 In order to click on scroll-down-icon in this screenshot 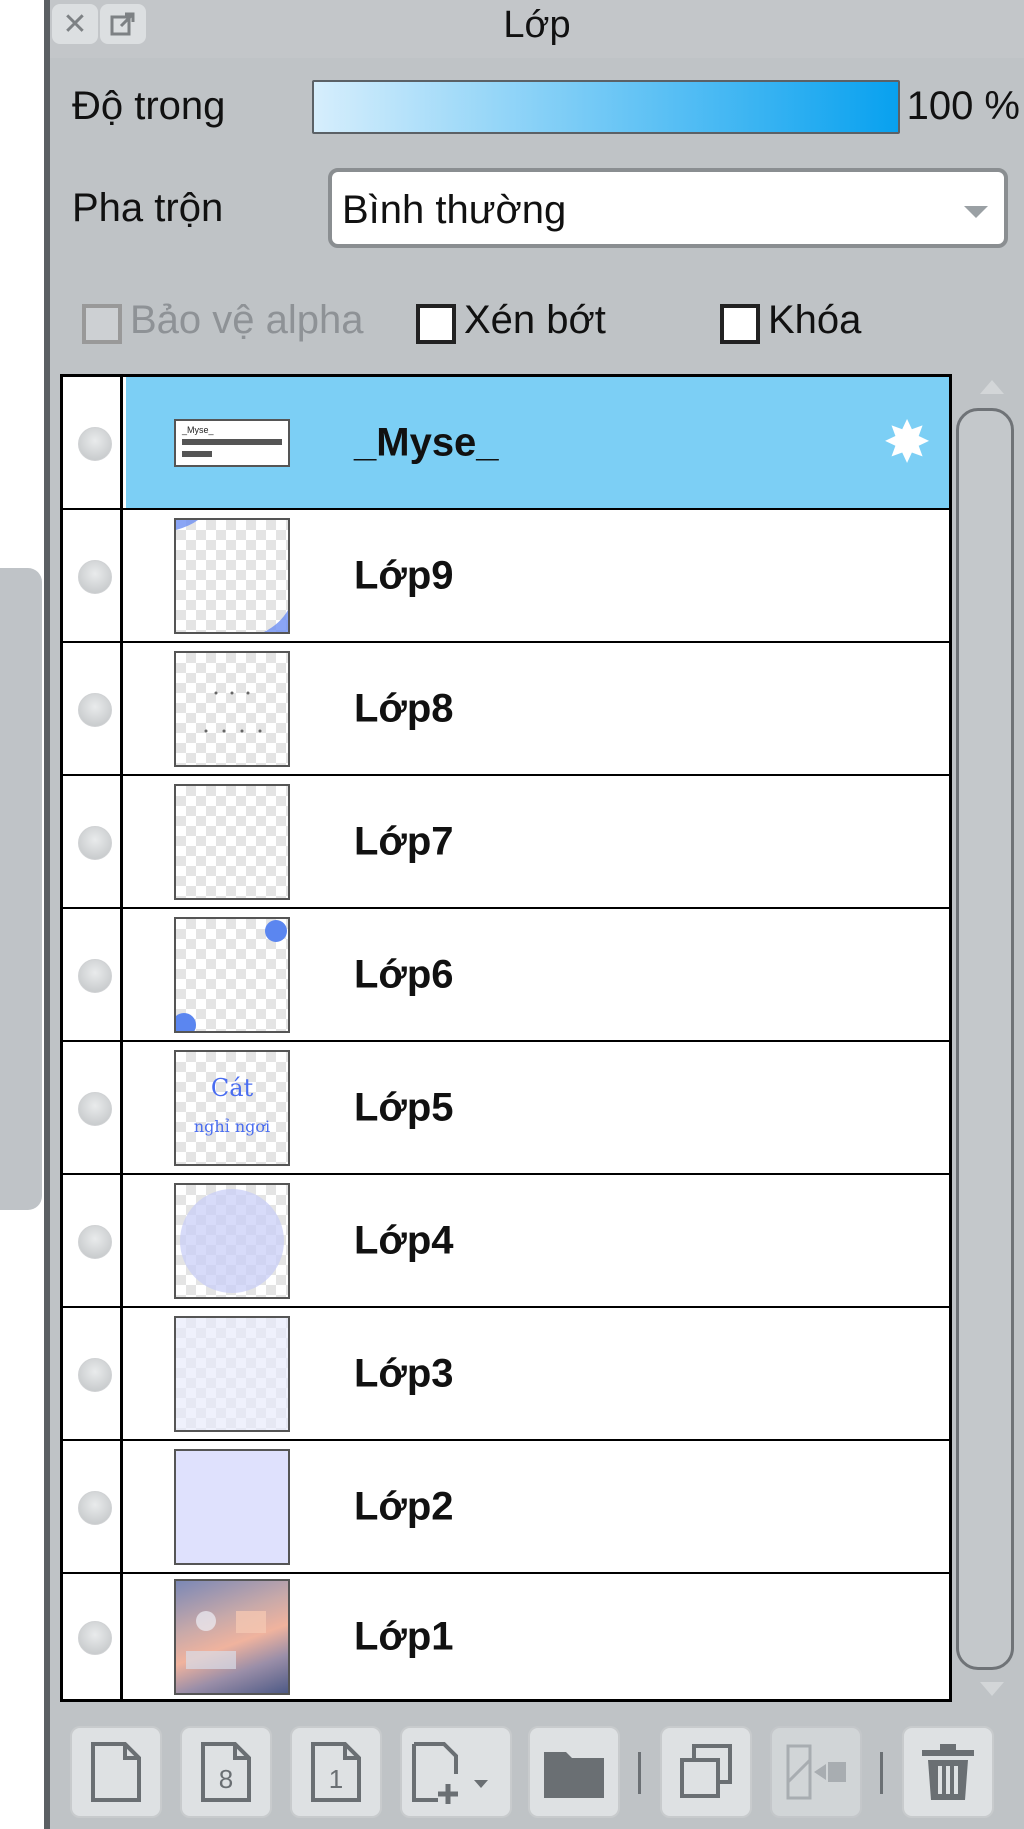, I will do `click(992, 1689)`.